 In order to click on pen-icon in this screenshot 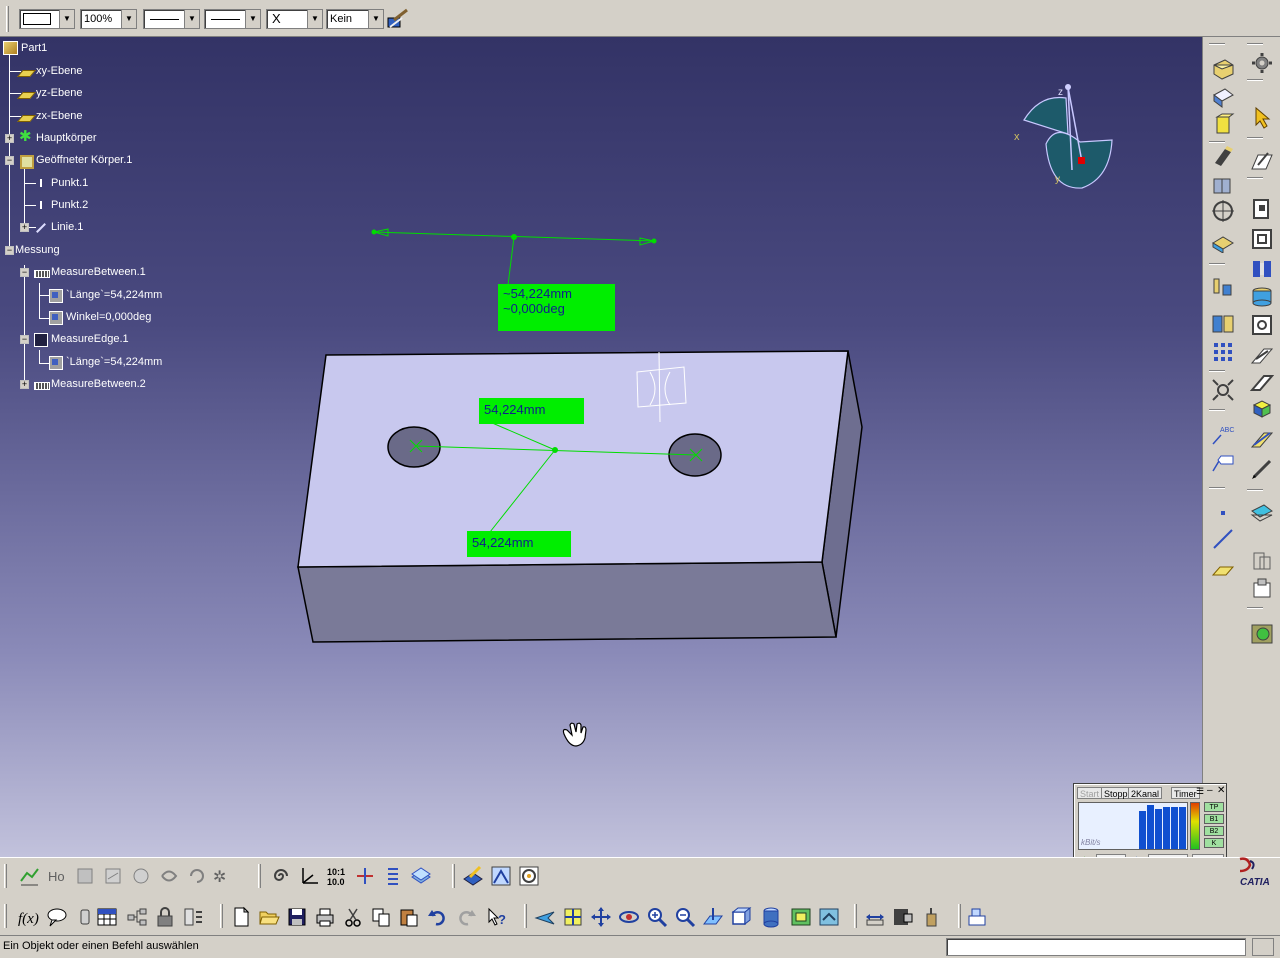, I will do `click(1262, 469)`.